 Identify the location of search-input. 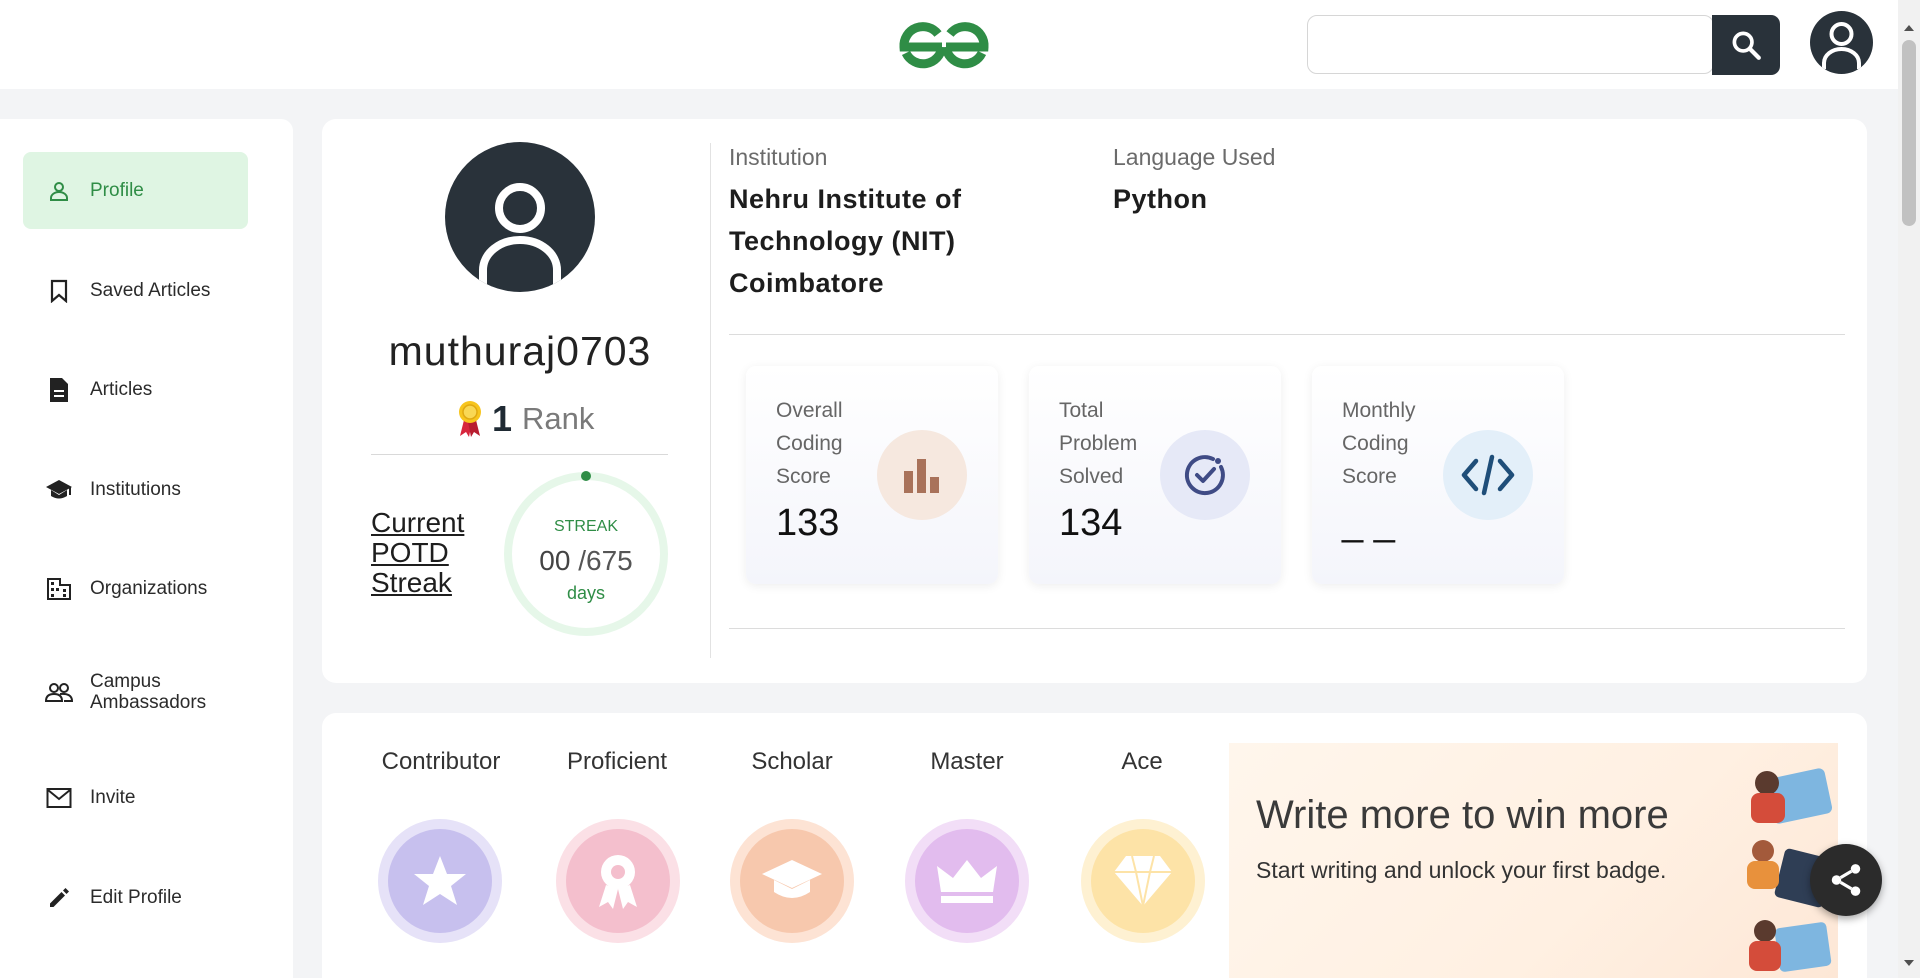
(1510, 44).